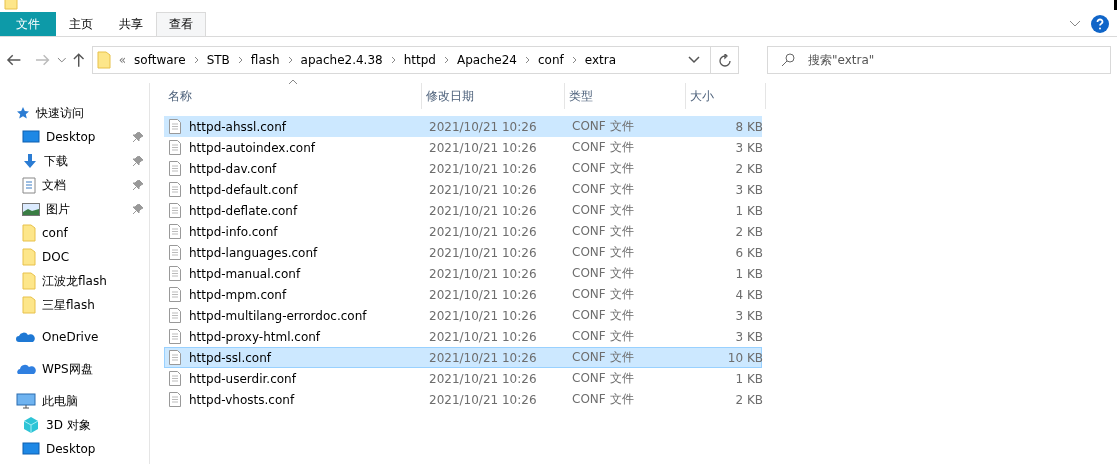  What do you see at coordinates (74, 113) in the screenshot?
I see `nav-item: 快速访问` at bounding box center [74, 113].